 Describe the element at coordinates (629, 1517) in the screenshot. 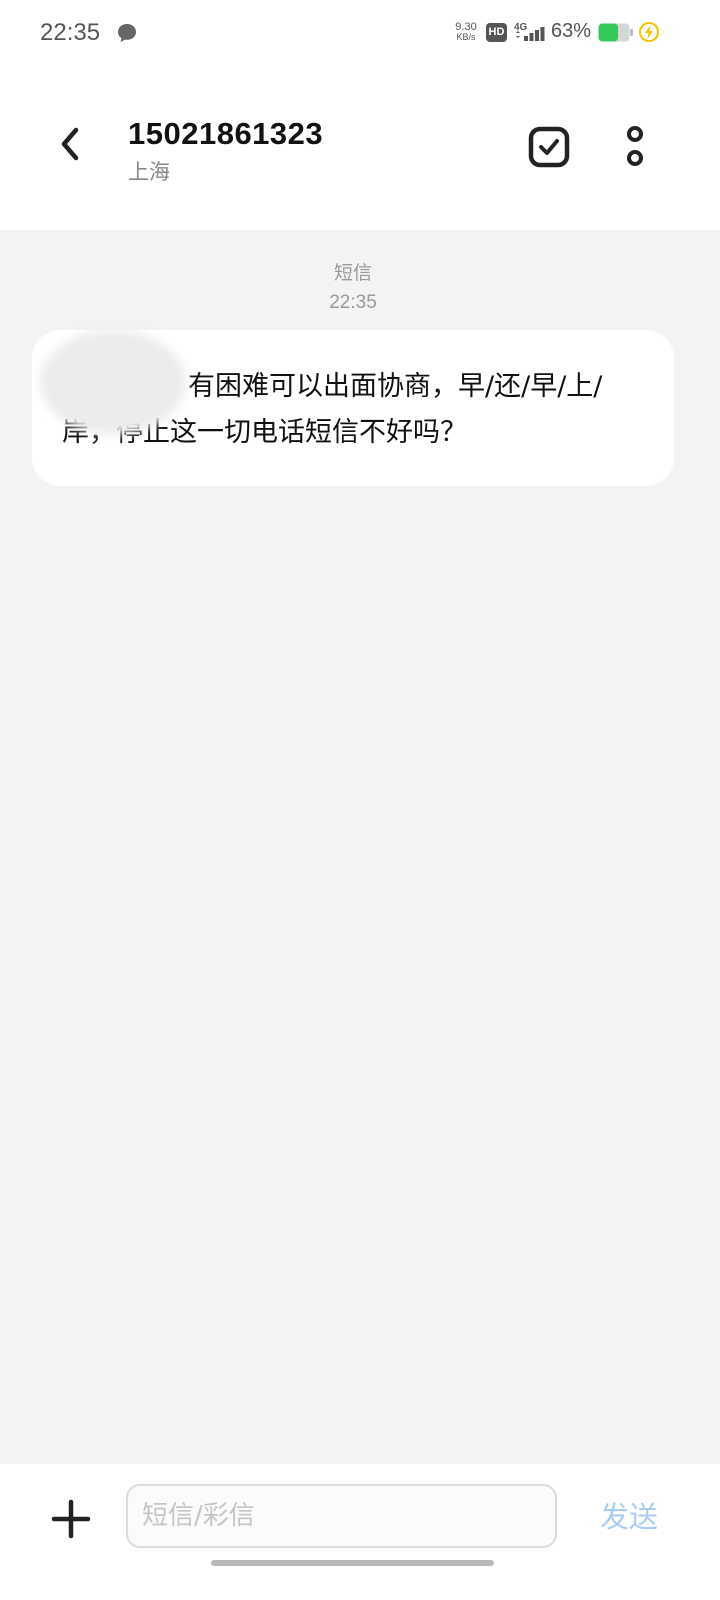

I see `send-button: 发送` at that location.